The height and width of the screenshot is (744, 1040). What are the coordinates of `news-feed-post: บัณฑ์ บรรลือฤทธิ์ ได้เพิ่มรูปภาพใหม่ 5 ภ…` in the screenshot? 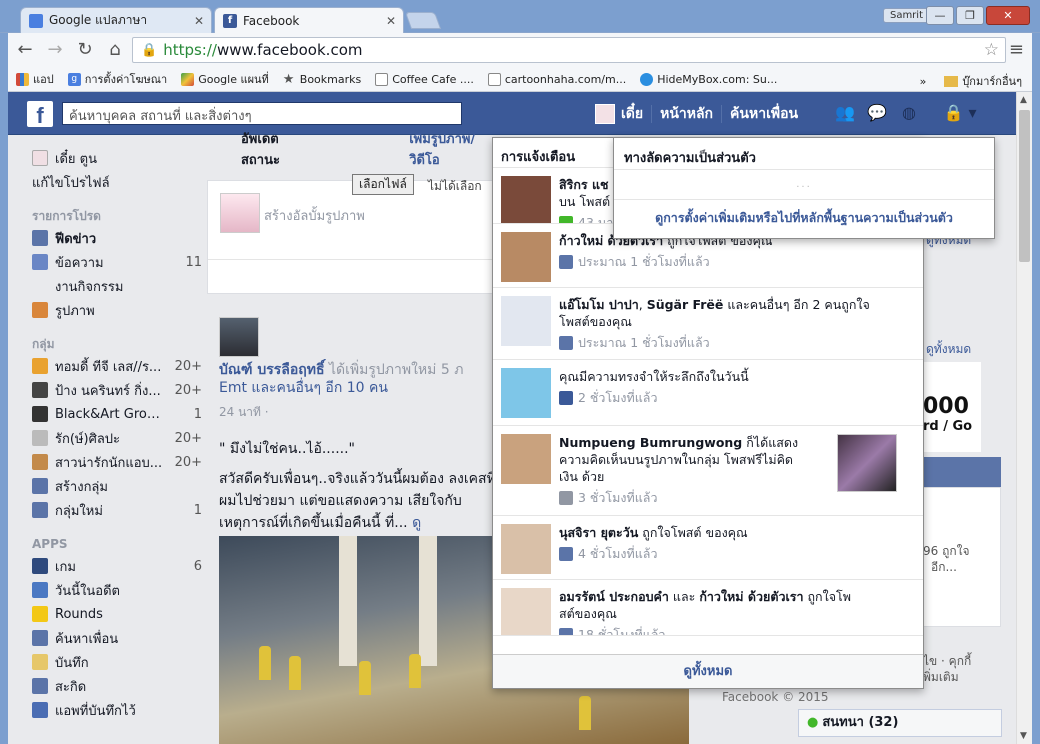 It's located at (364, 425).